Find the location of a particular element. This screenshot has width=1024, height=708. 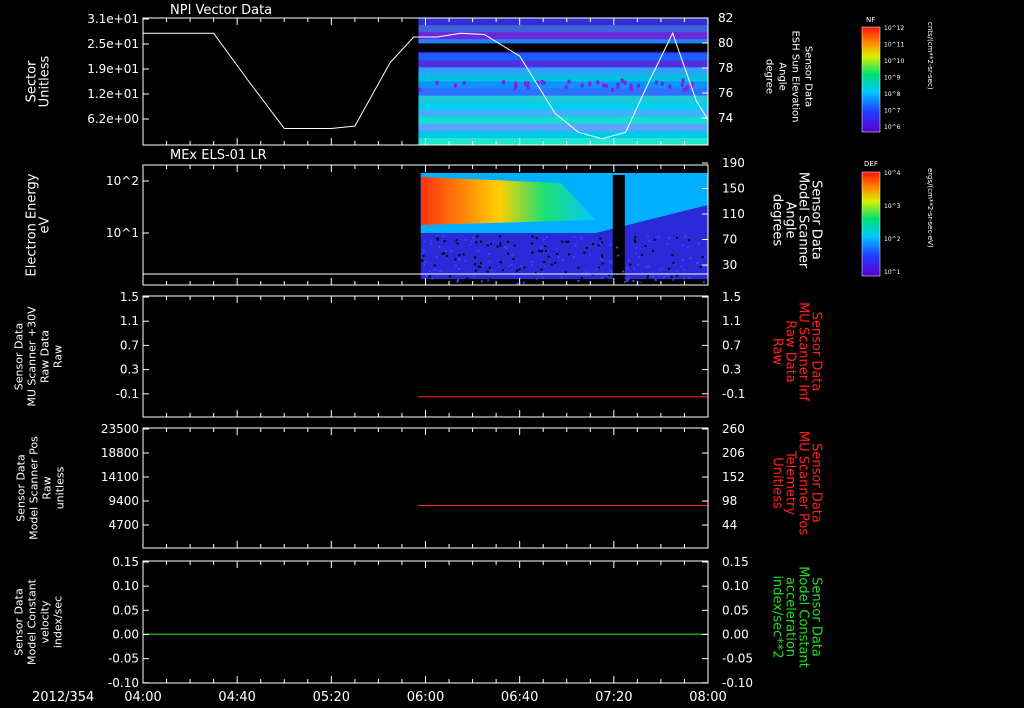

date-label: 2012/354 is located at coordinates (63, 697).